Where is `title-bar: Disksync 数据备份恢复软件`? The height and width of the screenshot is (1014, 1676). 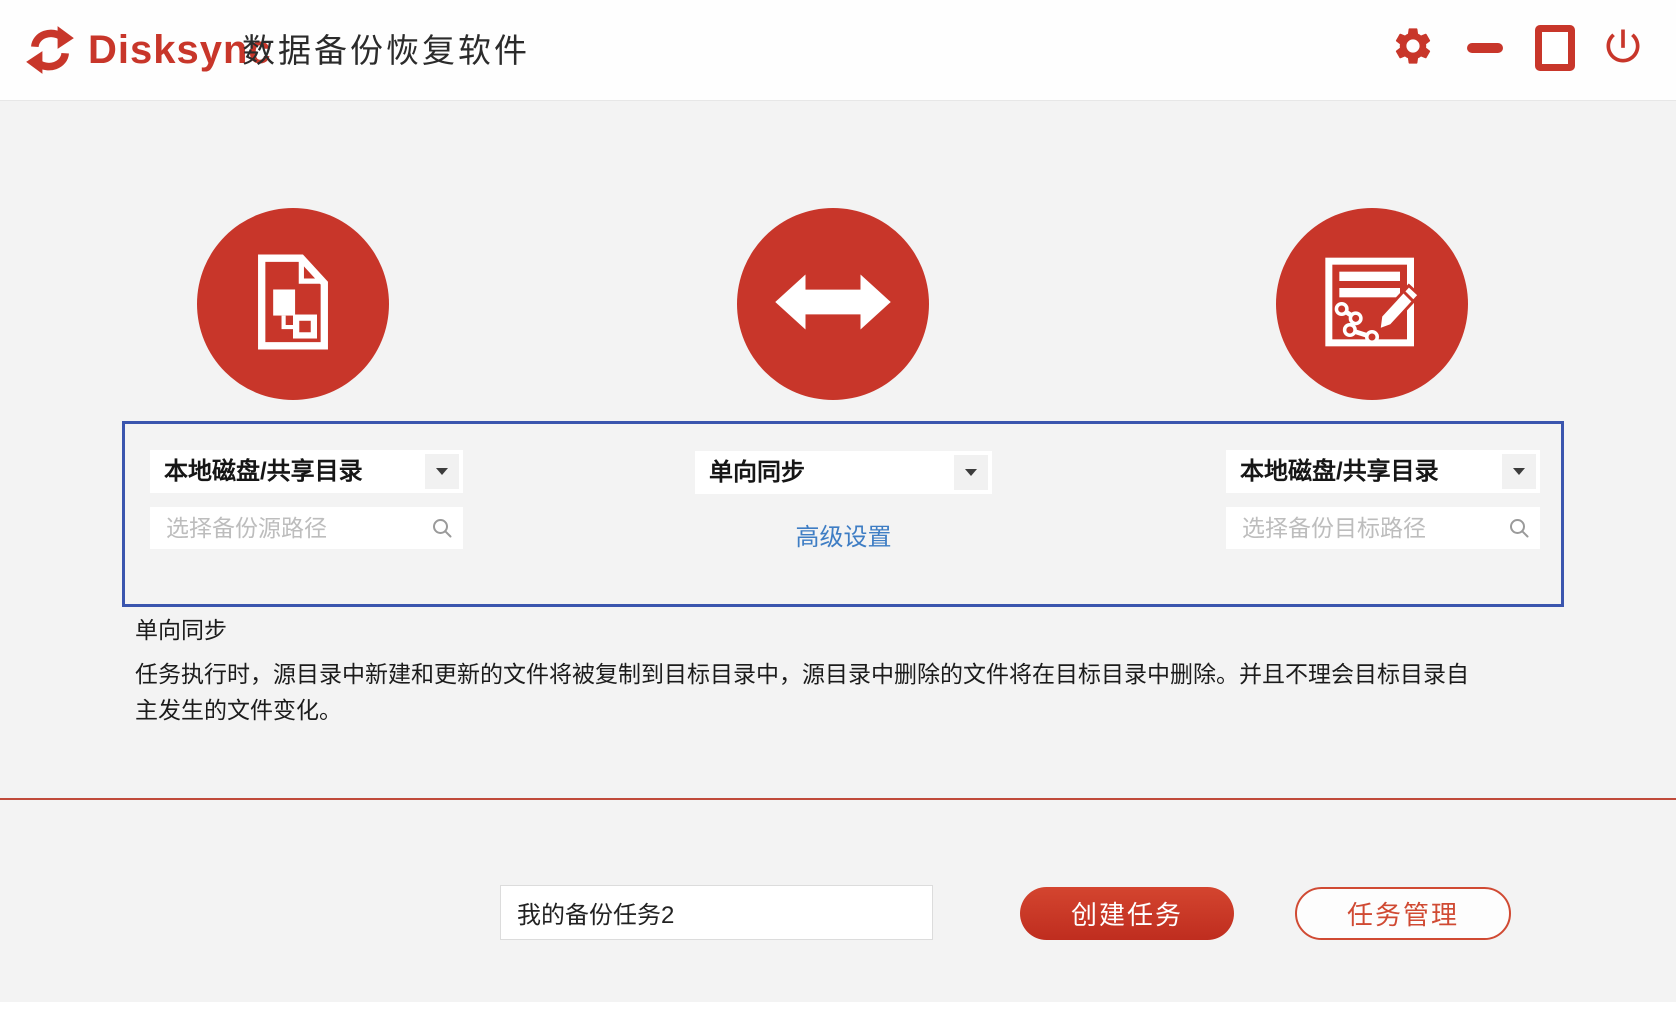 title-bar: Disksync 数据备份恢复软件 is located at coordinates (838, 50).